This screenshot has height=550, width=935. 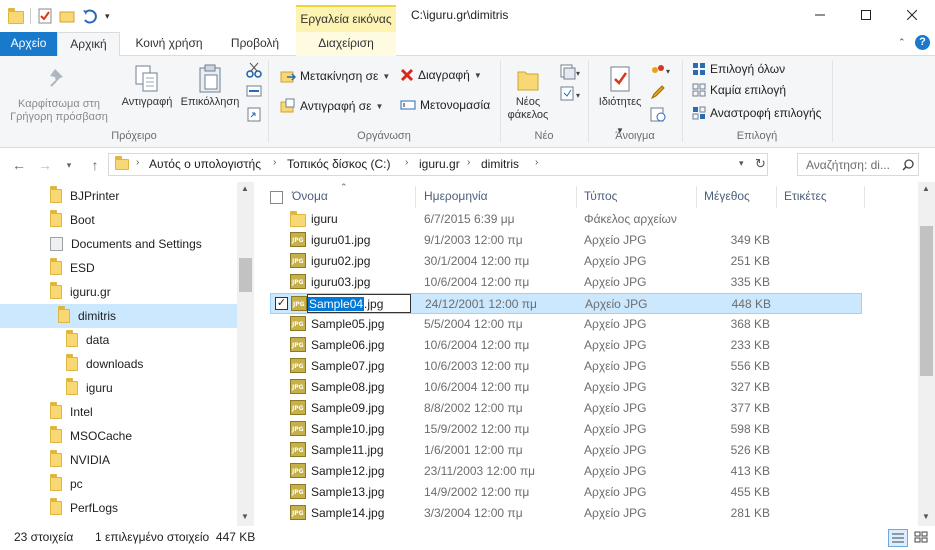 I want to click on undo-icon, so click(x=90, y=16).